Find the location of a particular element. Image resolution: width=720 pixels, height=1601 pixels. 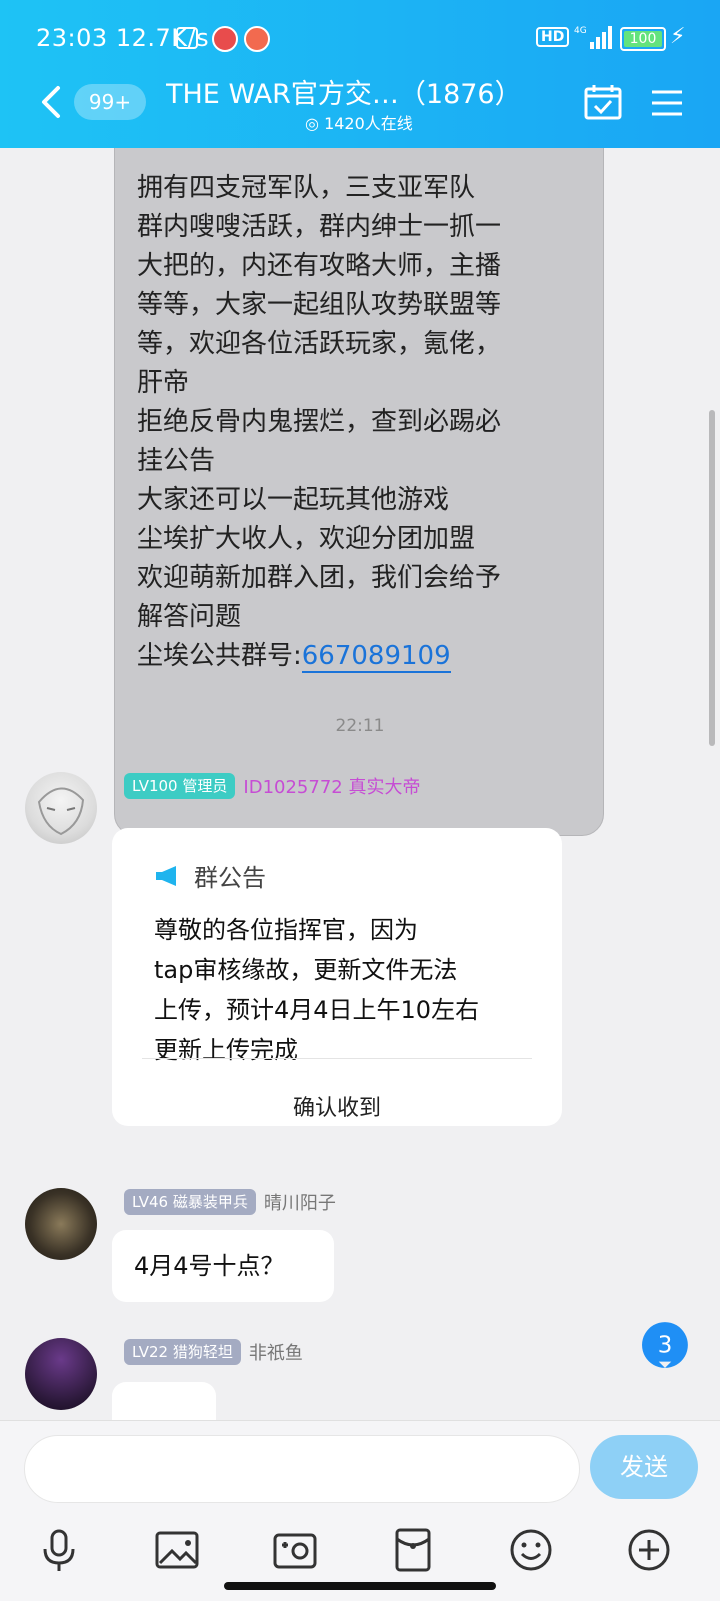

sender-name: 晴川阳子 is located at coordinates (300, 1202).